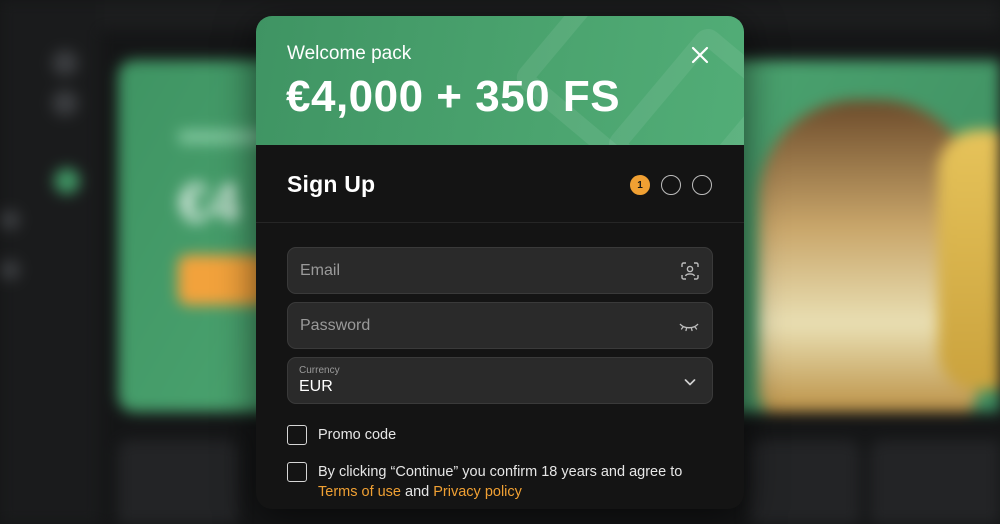 This screenshot has height=524, width=1000. What do you see at coordinates (50, 262) in the screenshot?
I see `background-sidebar` at bounding box center [50, 262].